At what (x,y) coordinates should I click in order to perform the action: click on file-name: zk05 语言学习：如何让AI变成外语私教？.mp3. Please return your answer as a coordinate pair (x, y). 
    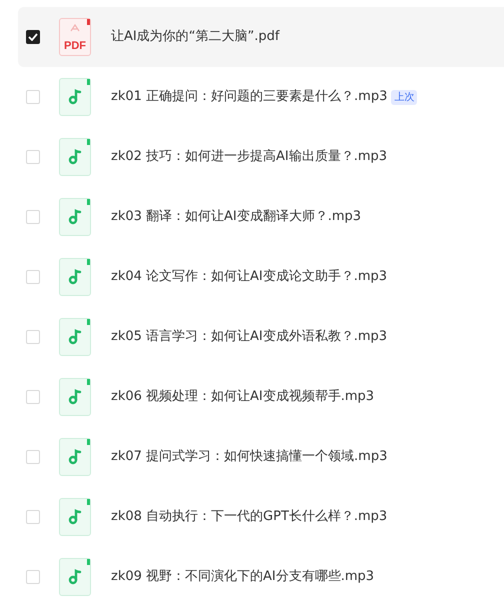
    Looking at the image, I should click on (249, 337).